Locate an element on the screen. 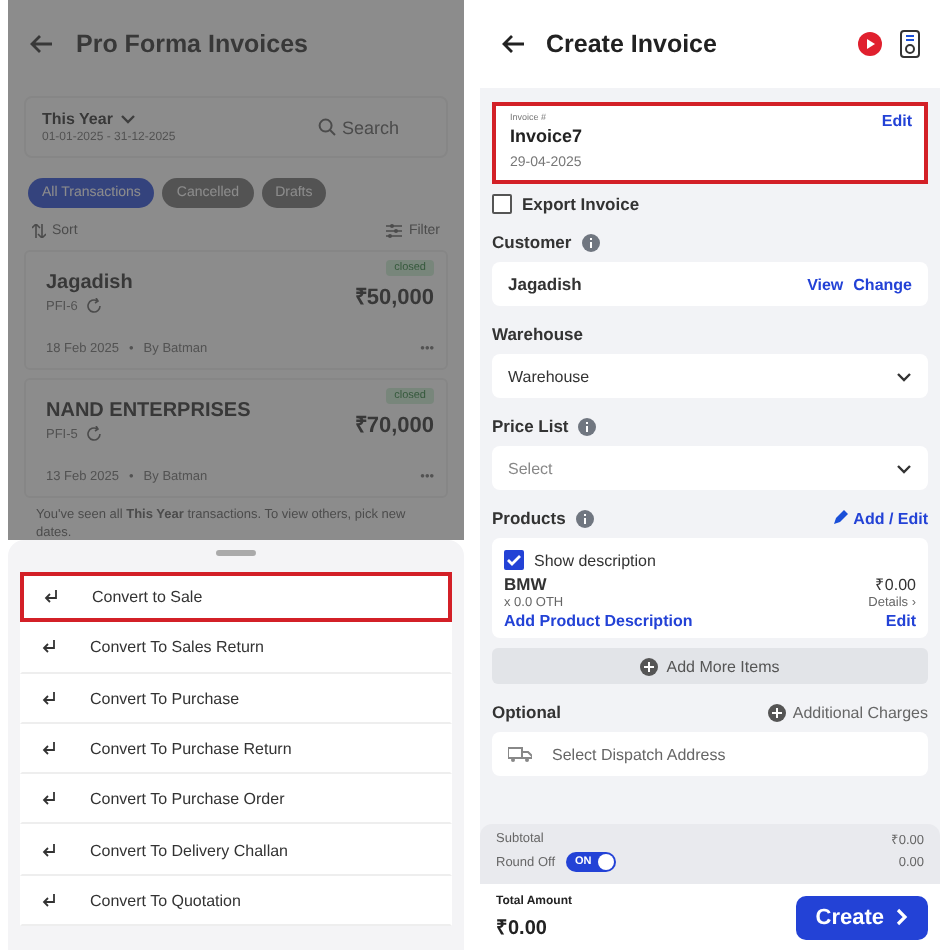  menu-item: Convert to Sale is located at coordinates (236, 597).